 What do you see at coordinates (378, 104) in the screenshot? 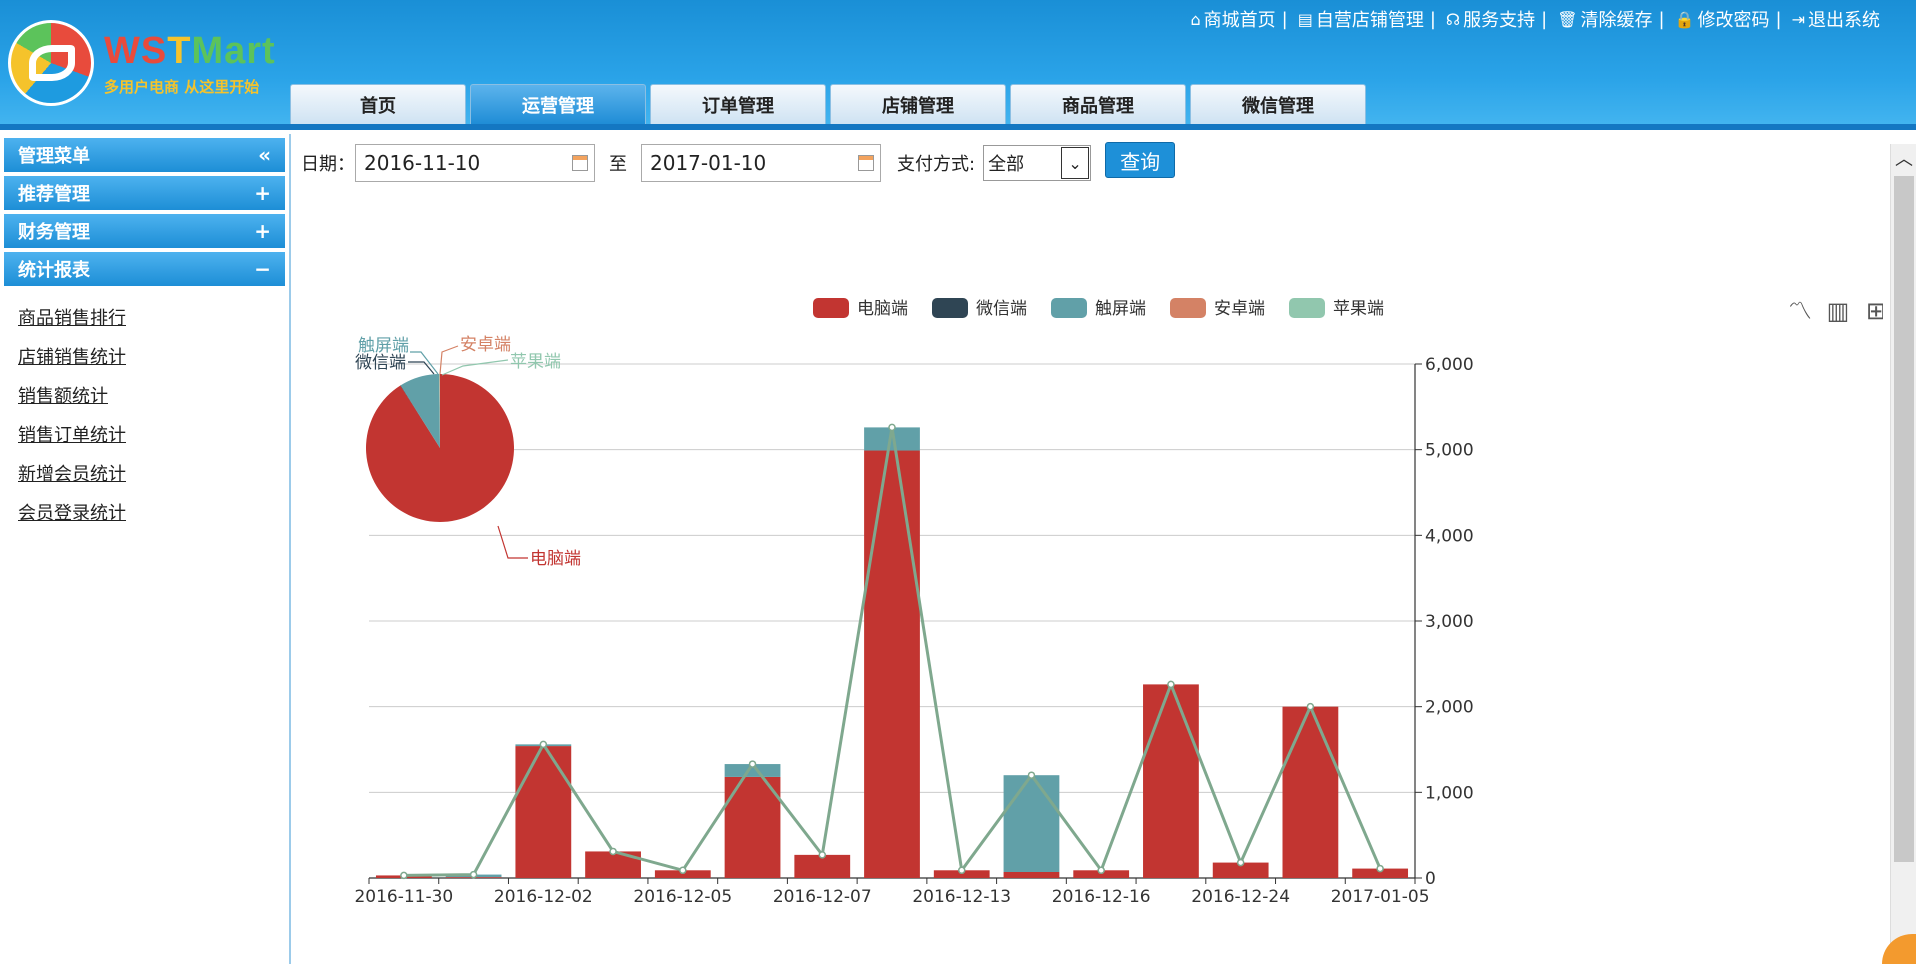
I see `nav-tab-0: 首页` at bounding box center [378, 104].